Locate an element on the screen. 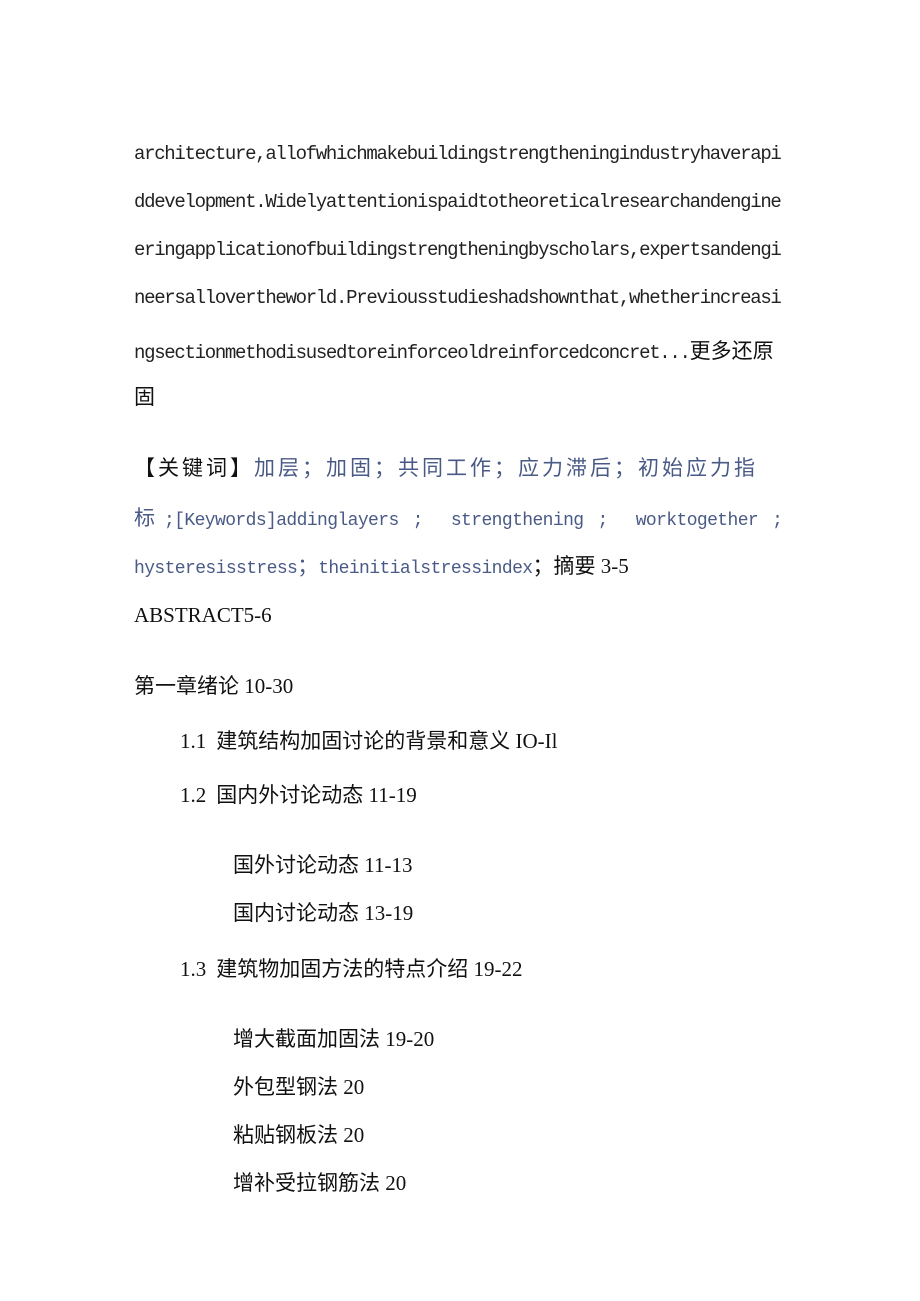  keywords-en-label: ;[Keywords] is located at coordinates (220, 521).